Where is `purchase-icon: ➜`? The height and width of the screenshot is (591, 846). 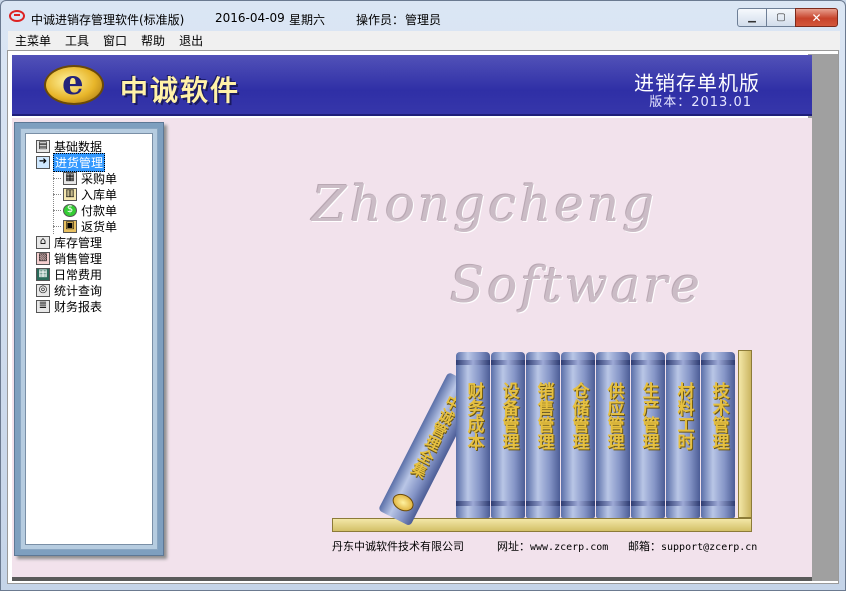 purchase-icon: ➜ is located at coordinates (43, 162).